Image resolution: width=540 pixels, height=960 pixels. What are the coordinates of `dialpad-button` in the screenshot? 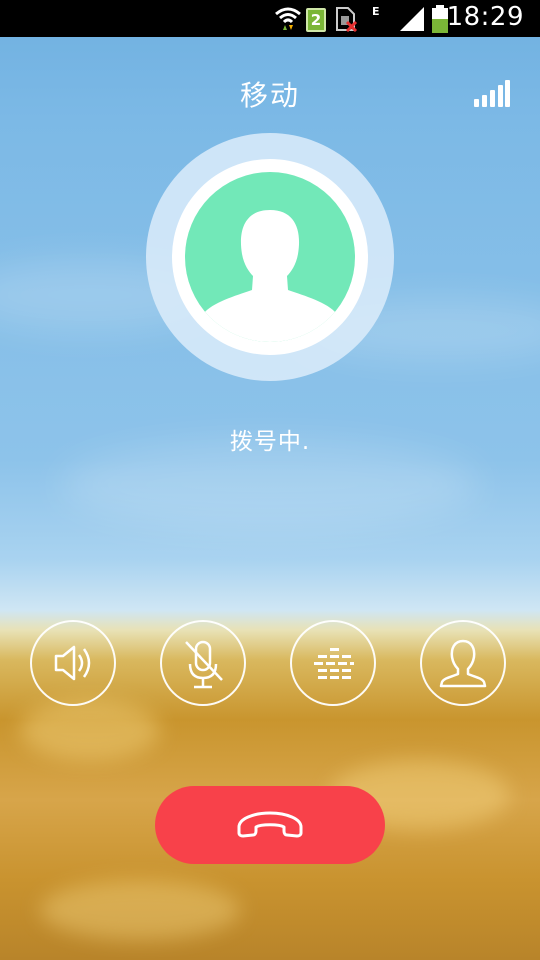 It's located at (333, 663).